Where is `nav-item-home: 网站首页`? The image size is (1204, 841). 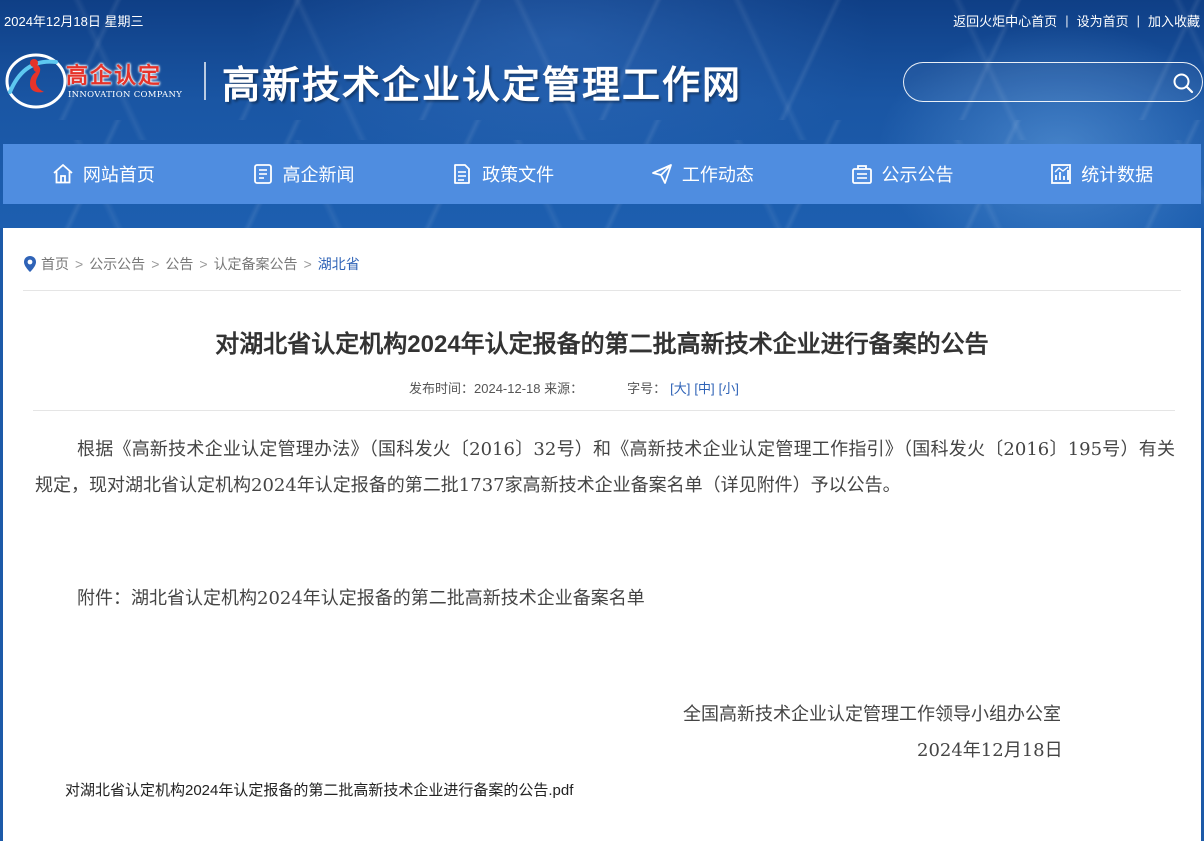 nav-item-home: 网站首页 is located at coordinates (103, 174).